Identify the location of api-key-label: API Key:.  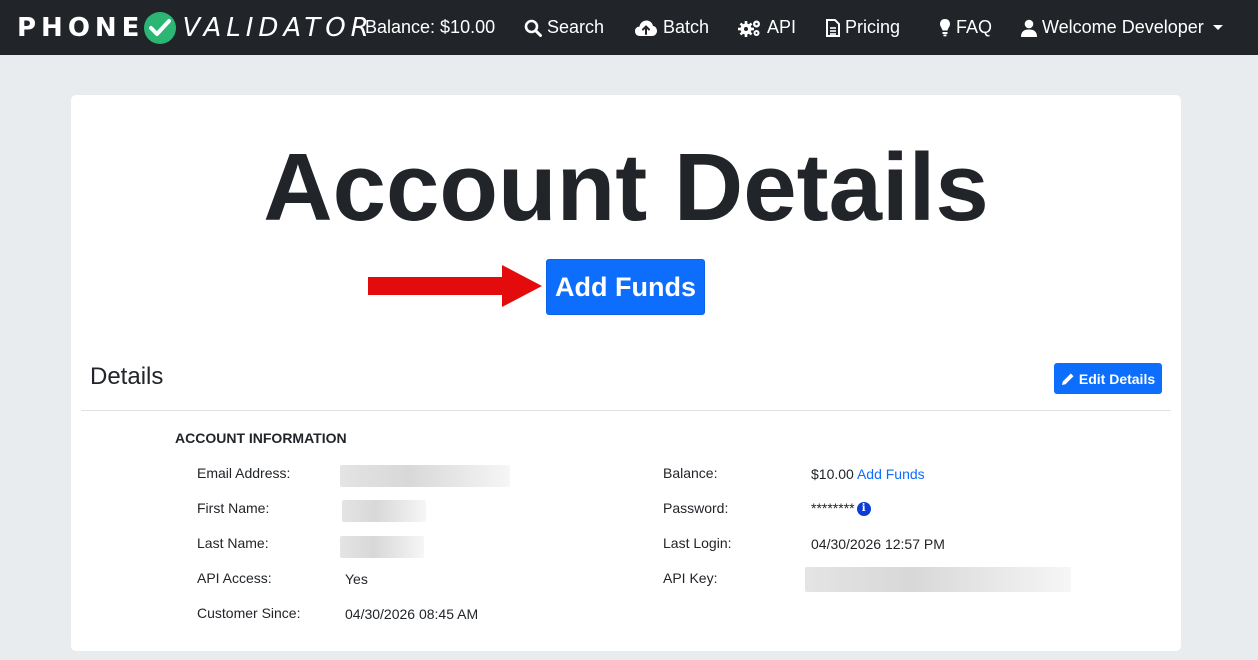
(690, 578).